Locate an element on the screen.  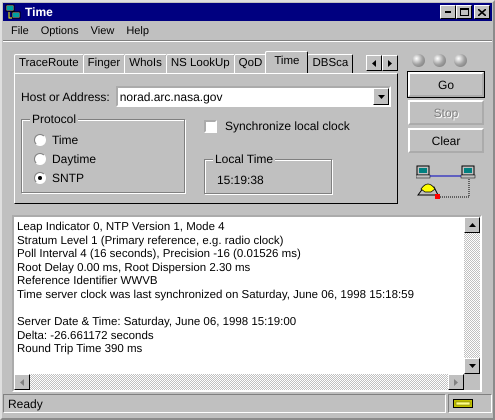
window-title: Time is located at coordinates (39, 12).